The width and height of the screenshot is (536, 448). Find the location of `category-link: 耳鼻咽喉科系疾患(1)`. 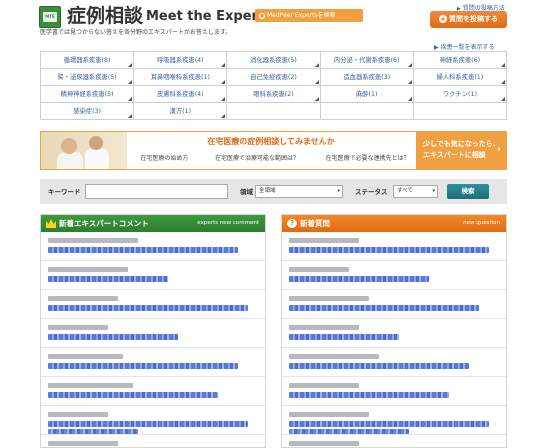

category-link: 耳鼻咽喉科系疾患(1) is located at coordinates (181, 77).